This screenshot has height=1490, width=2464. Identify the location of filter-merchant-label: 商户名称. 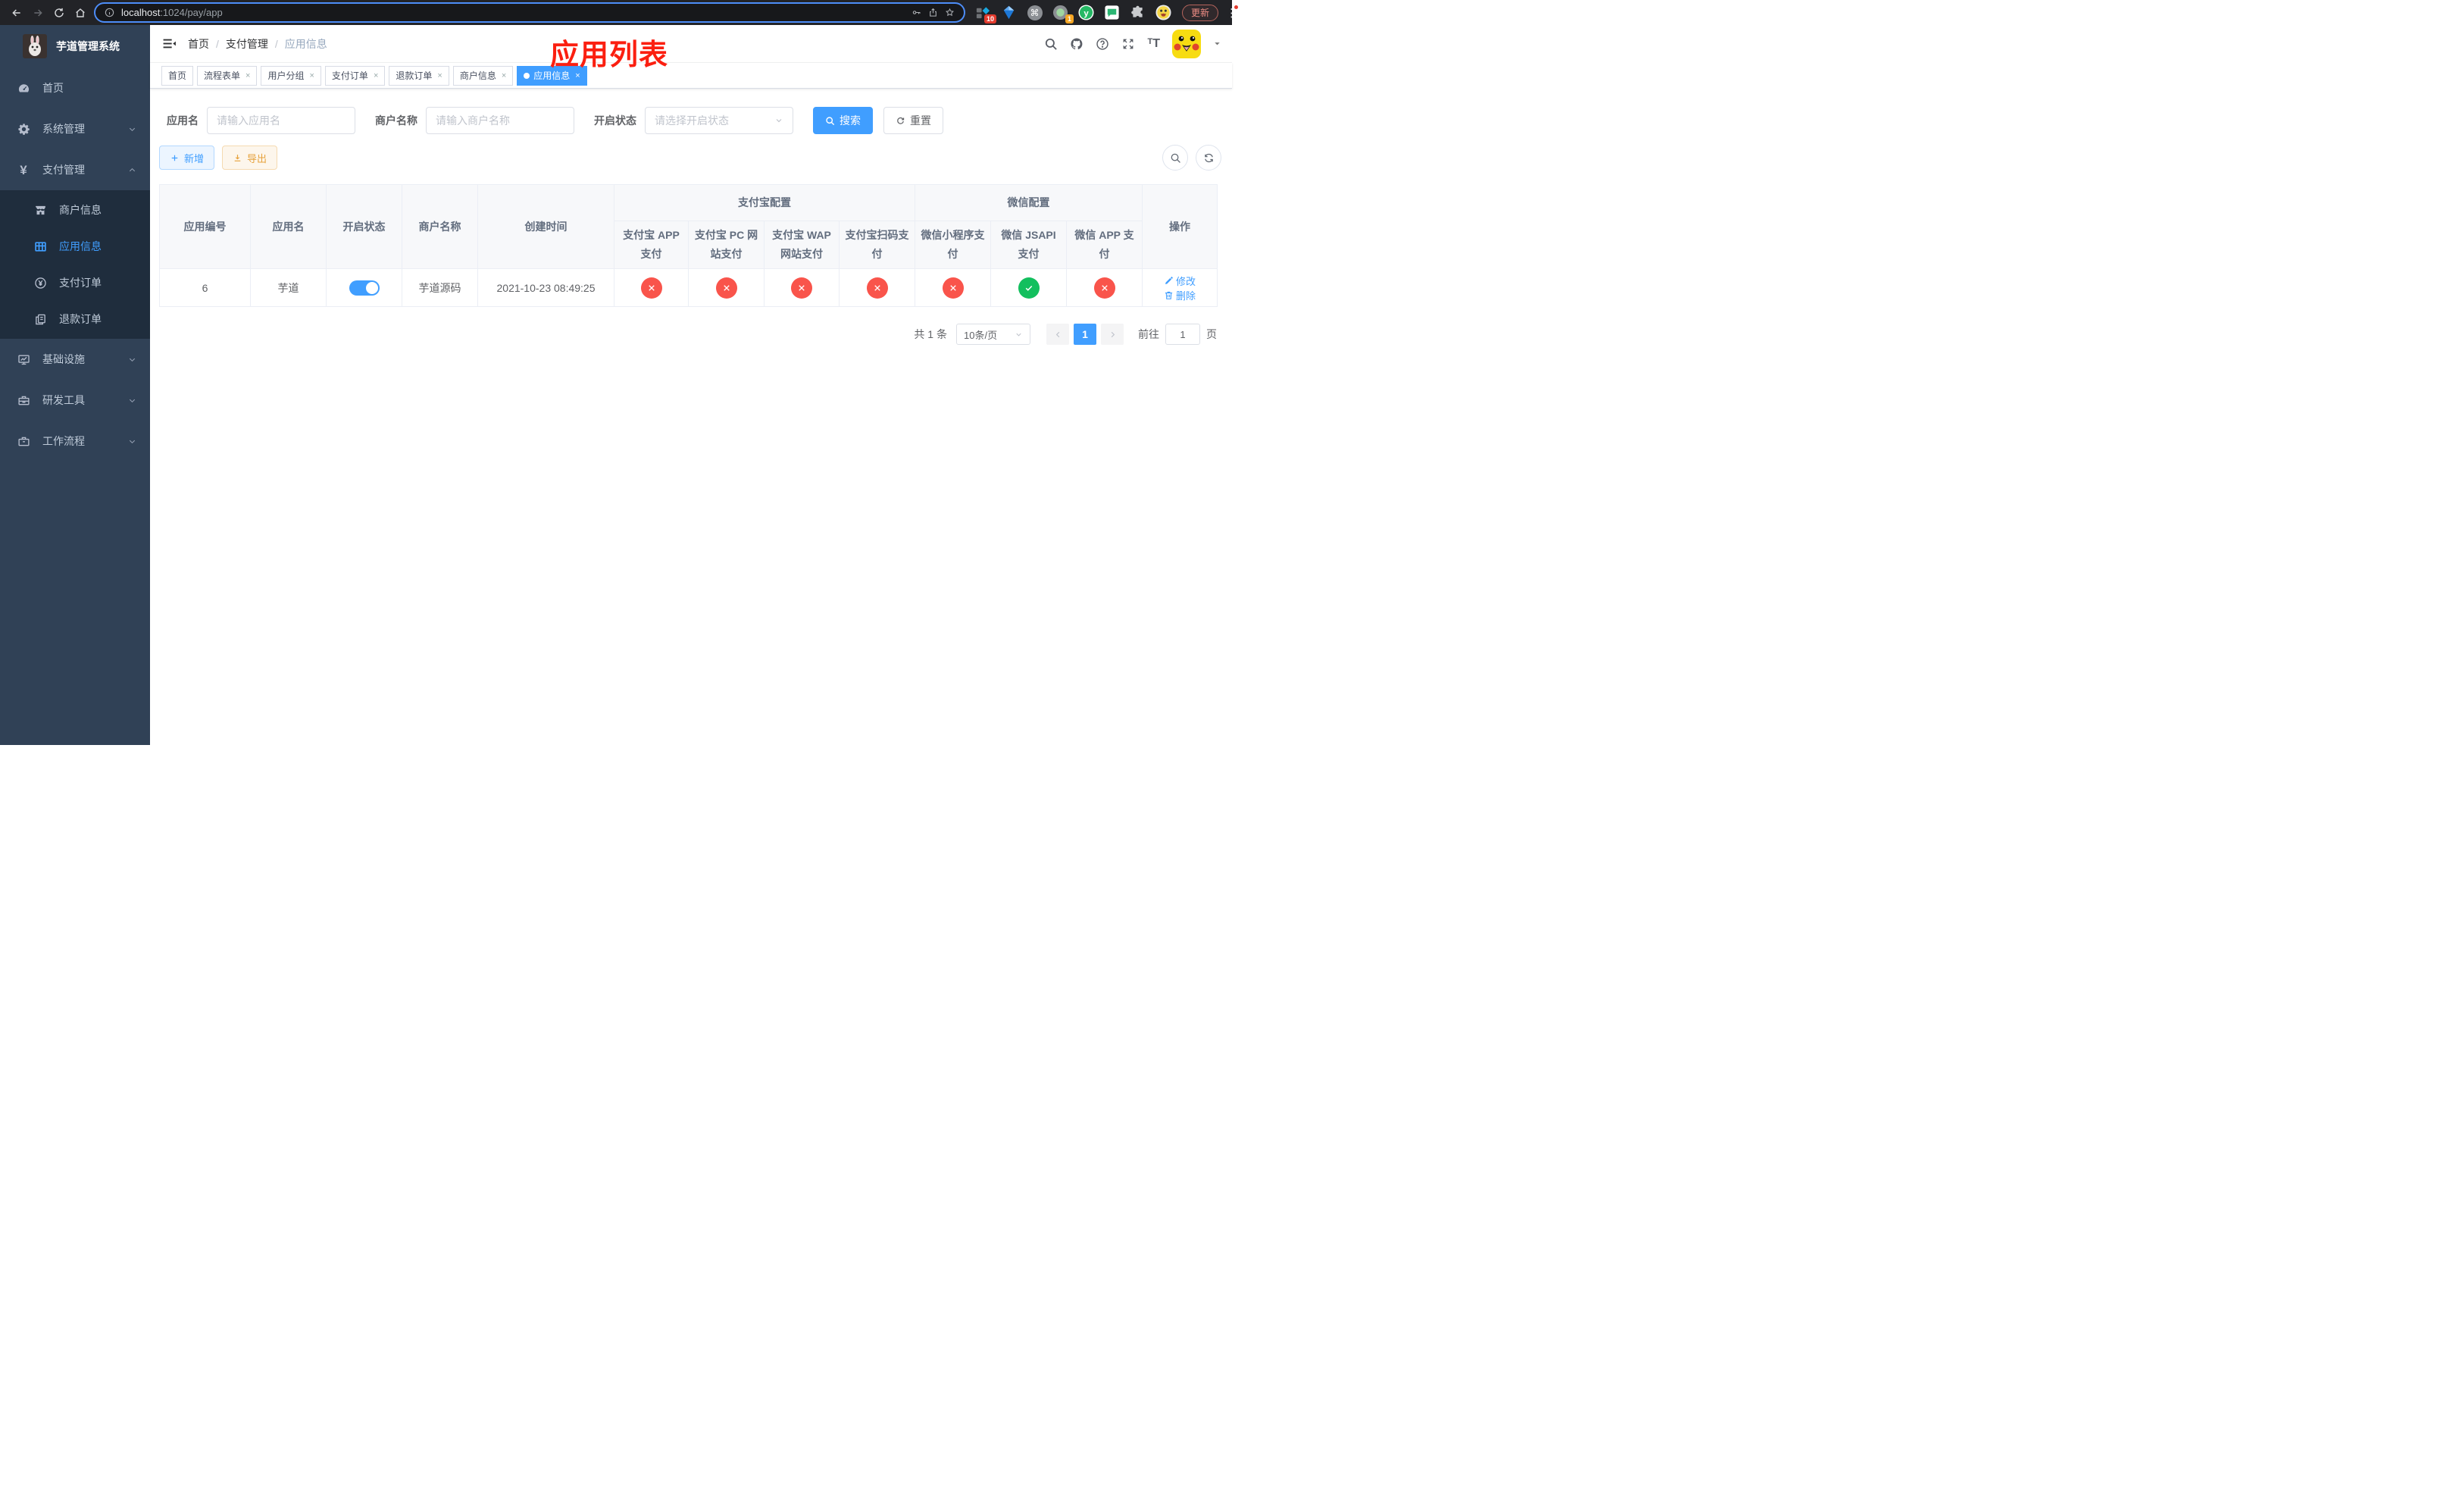
(396, 120).